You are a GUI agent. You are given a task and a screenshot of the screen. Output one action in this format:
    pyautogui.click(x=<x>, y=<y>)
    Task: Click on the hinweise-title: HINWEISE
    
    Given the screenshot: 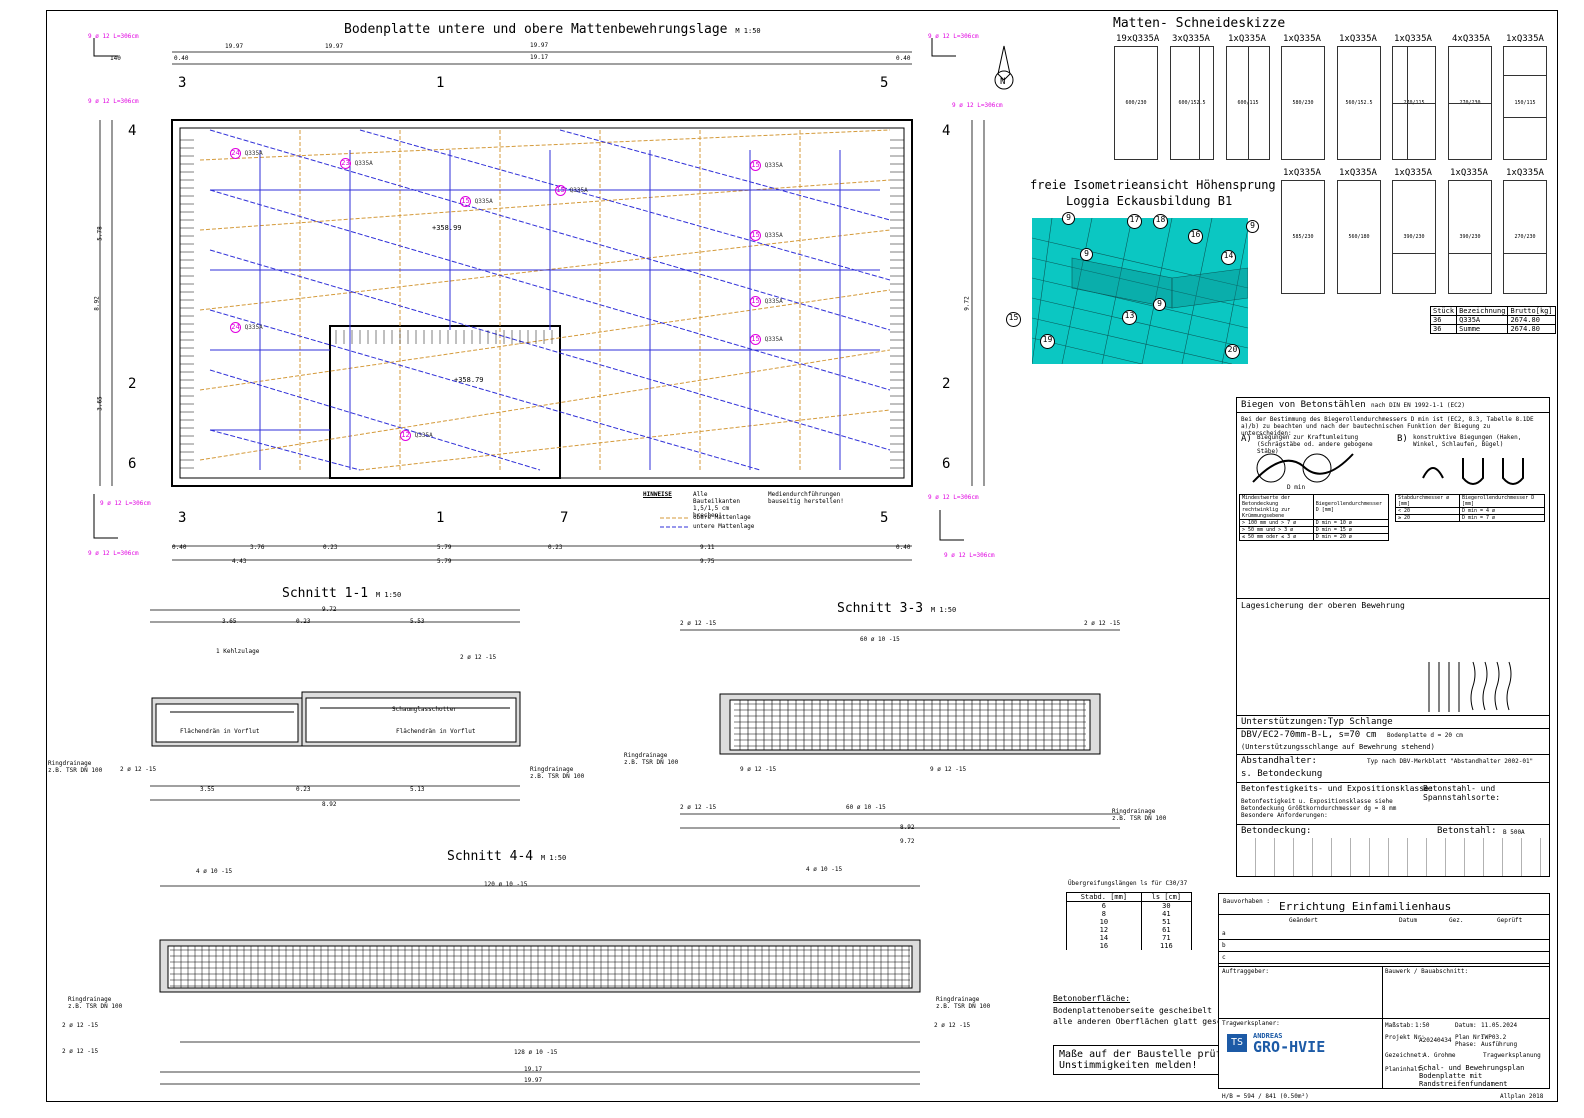 What is the action you would take?
    pyautogui.click(x=657, y=494)
    